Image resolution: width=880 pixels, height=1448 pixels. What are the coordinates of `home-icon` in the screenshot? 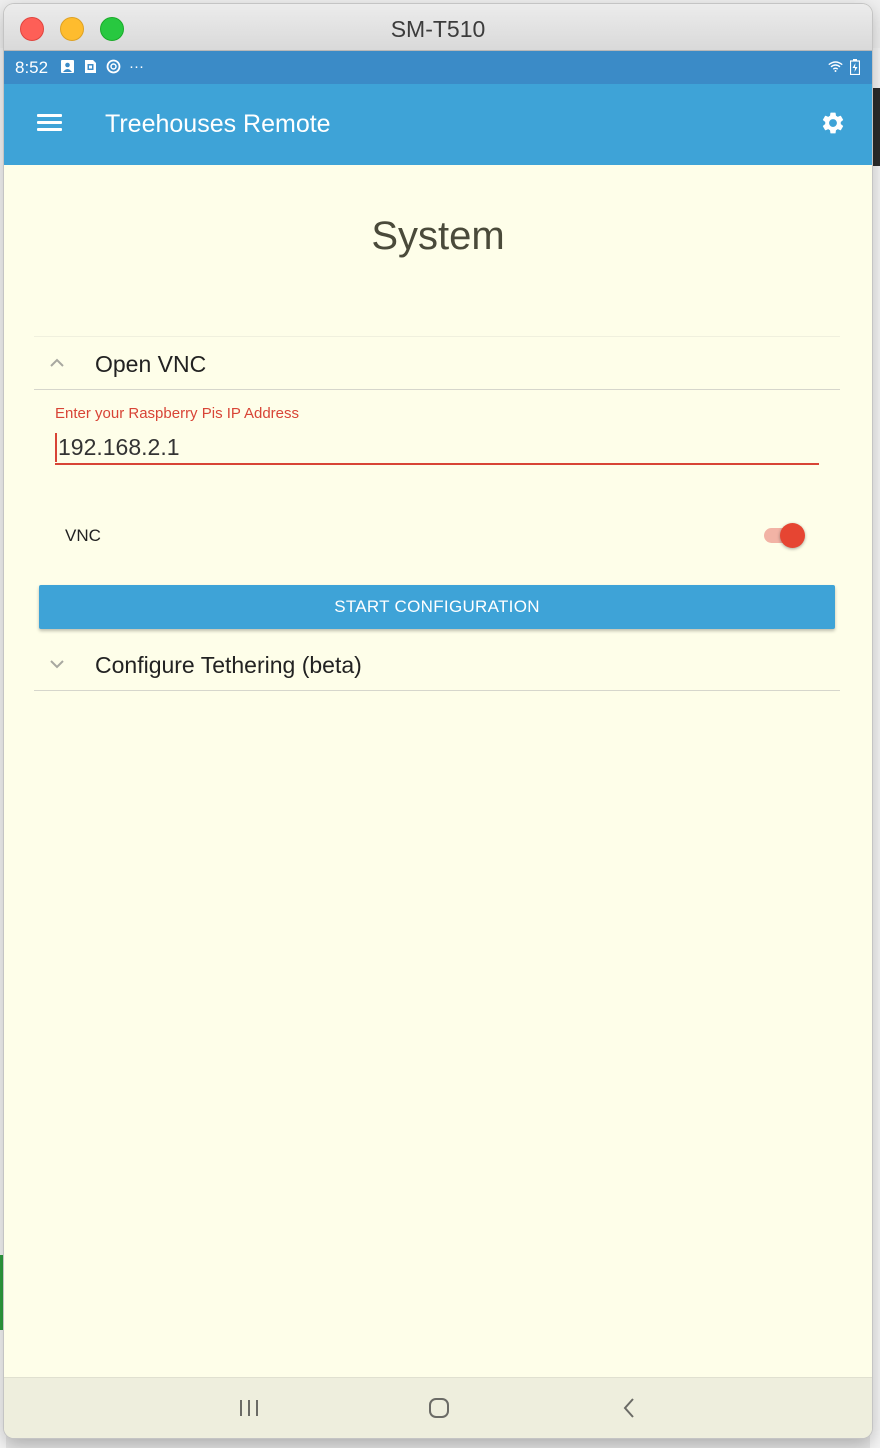 It's located at (439, 1408).